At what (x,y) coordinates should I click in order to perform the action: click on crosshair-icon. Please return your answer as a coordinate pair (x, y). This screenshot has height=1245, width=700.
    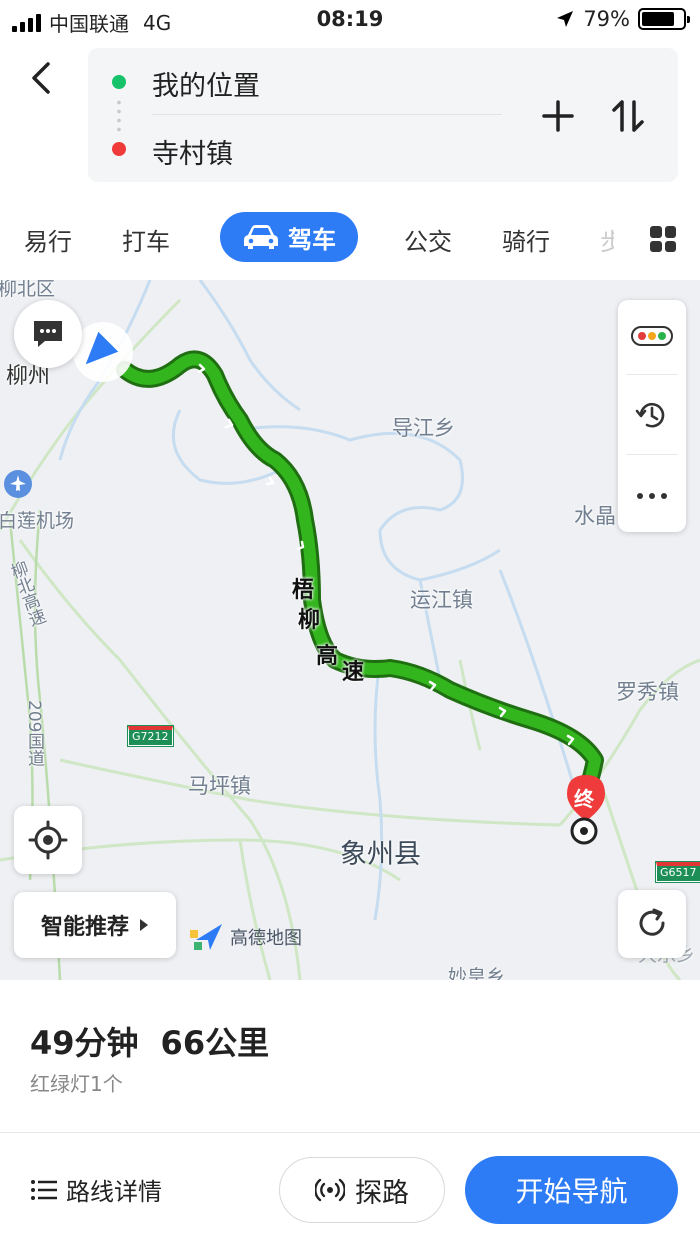
    Looking at the image, I should click on (48, 840).